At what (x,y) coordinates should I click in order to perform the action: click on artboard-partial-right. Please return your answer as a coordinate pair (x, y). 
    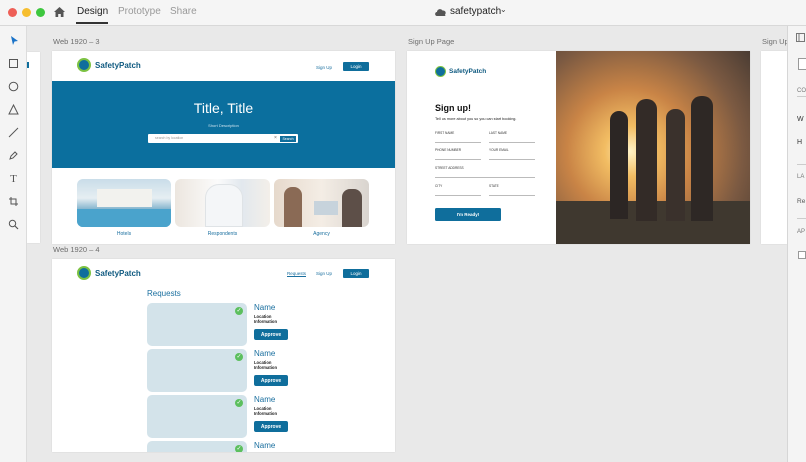
    Looking at the image, I should click on (774, 147).